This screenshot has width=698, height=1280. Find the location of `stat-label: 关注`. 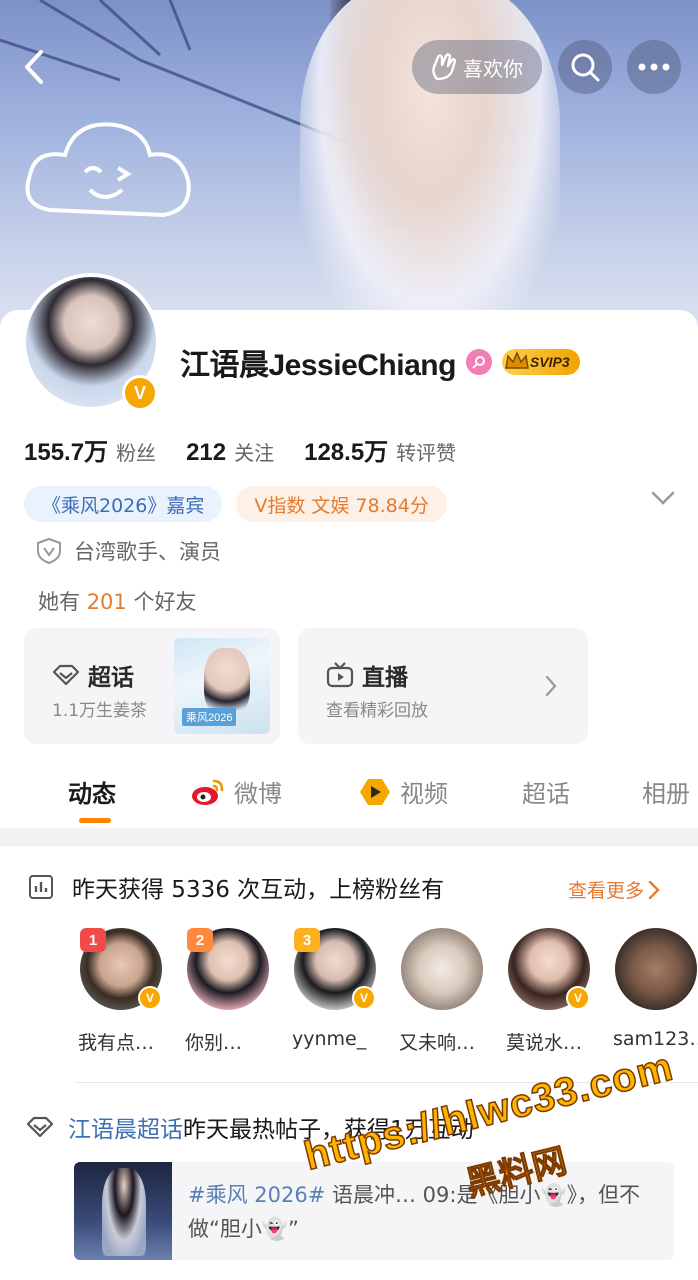

stat-label: 关注 is located at coordinates (254, 453).